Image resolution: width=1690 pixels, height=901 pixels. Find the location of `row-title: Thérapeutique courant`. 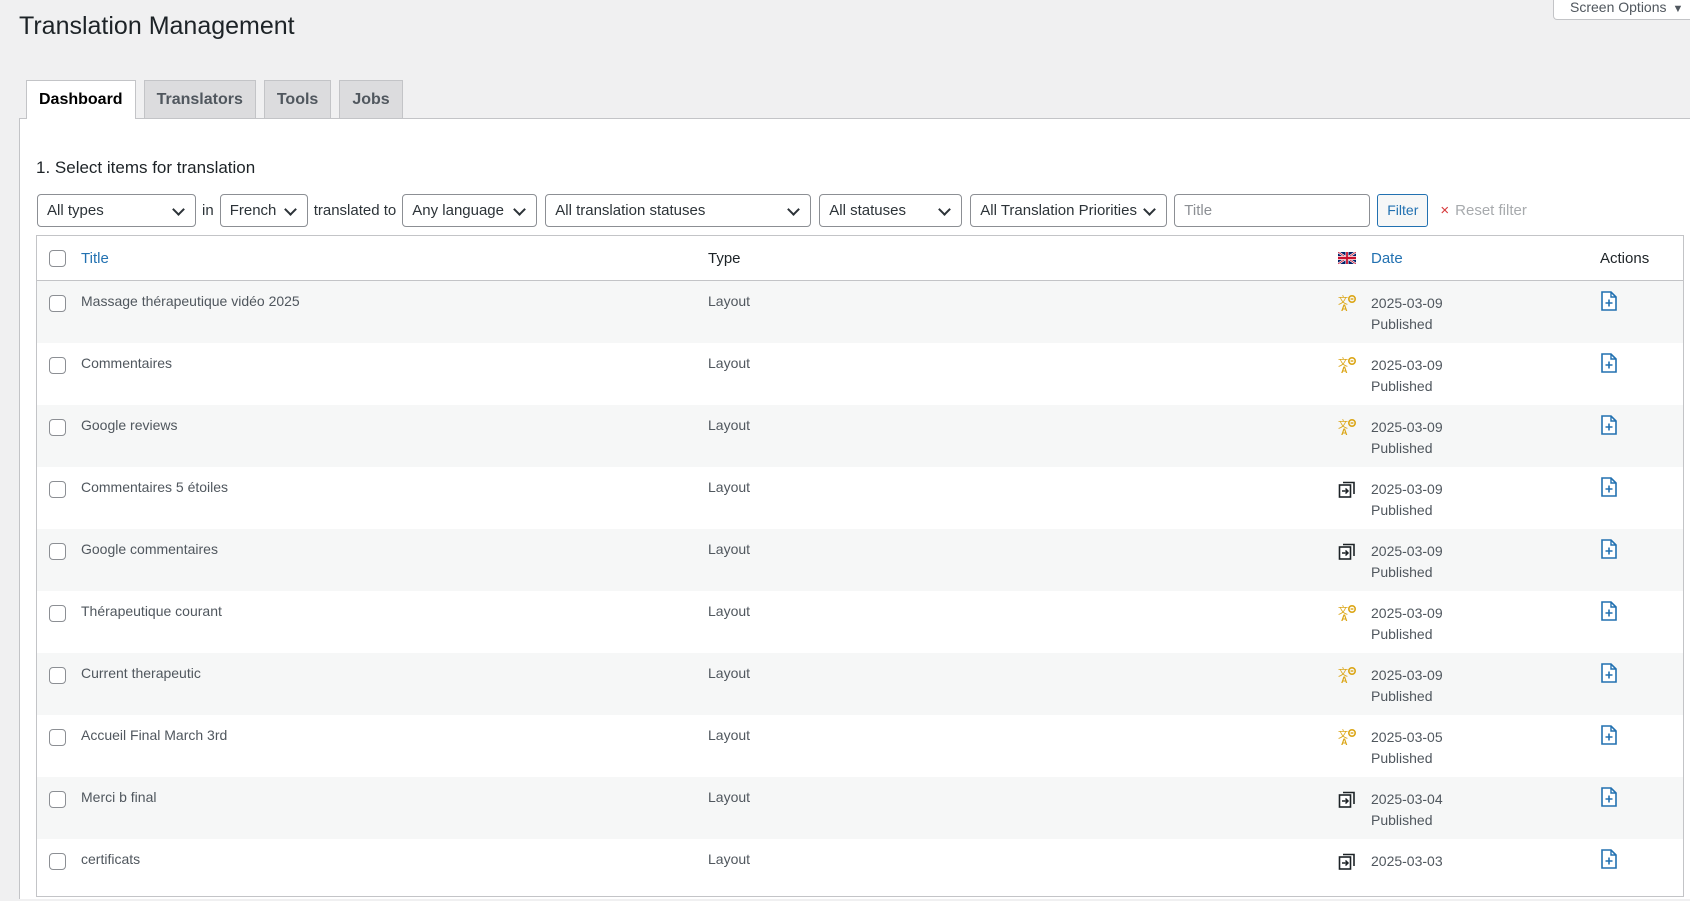

row-title: Thérapeutique courant is located at coordinates (151, 611).